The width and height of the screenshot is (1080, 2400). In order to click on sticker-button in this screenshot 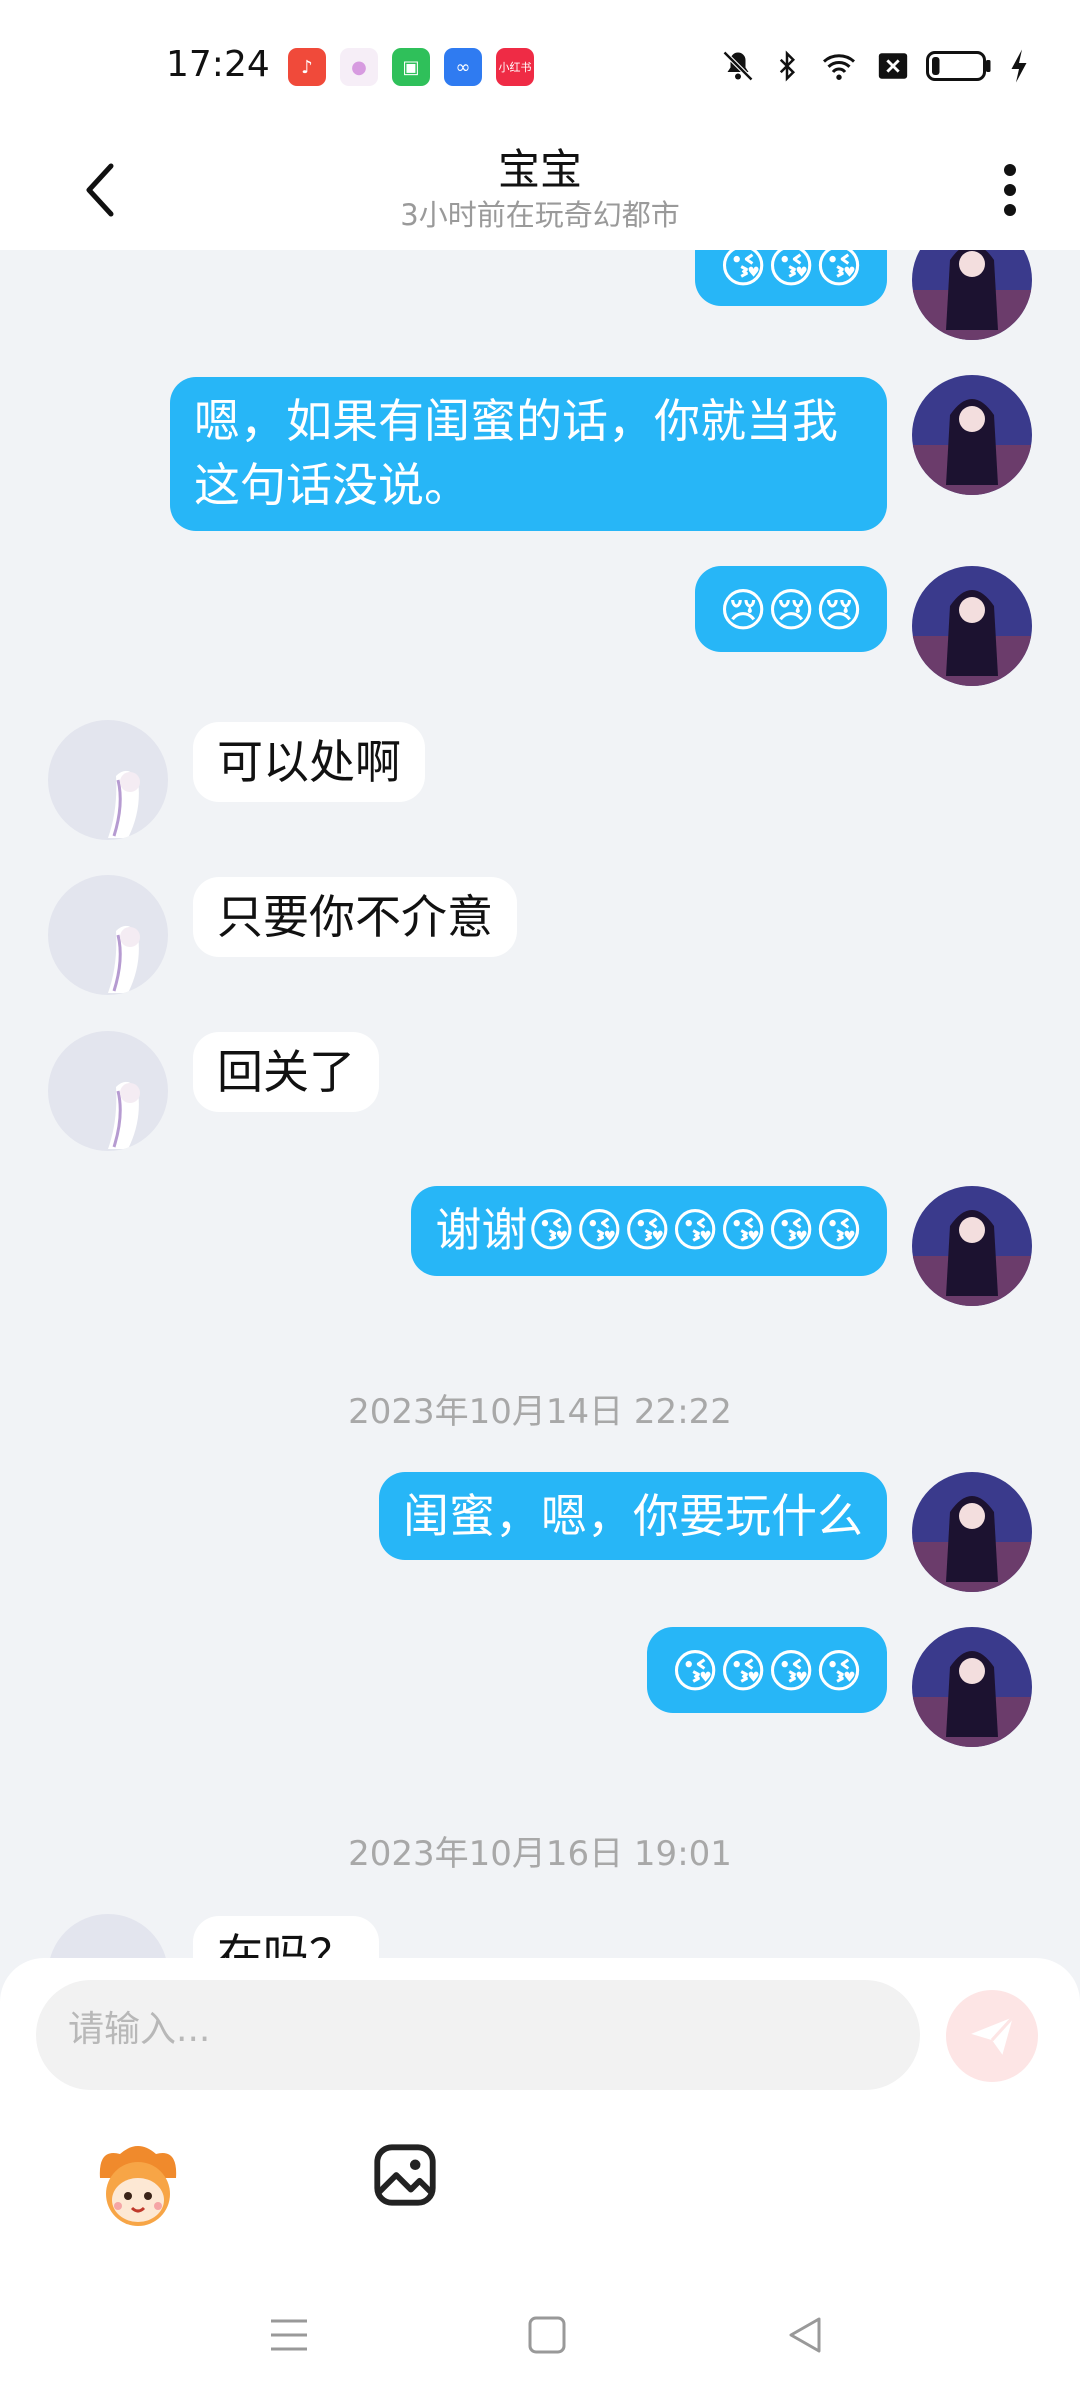, I will do `click(138, 2186)`.